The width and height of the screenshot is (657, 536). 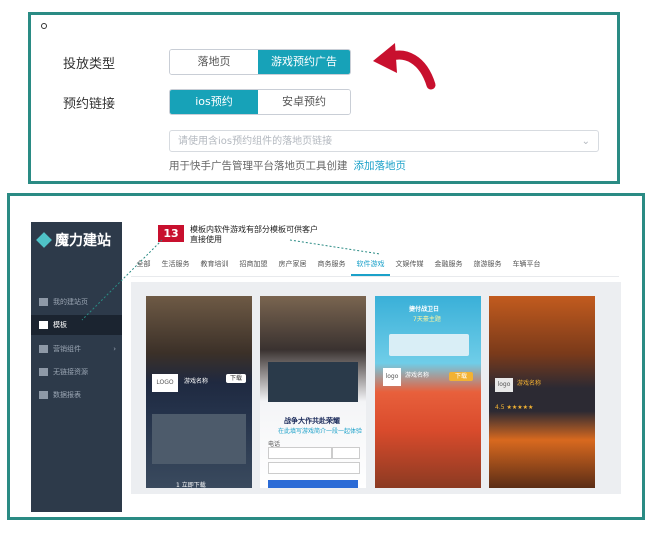 What do you see at coordinates (384, 141) in the screenshot?
I see `landing-page-select: 请使用含ios预约组件的落地页链接 ⌄` at bounding box center [384, 141].